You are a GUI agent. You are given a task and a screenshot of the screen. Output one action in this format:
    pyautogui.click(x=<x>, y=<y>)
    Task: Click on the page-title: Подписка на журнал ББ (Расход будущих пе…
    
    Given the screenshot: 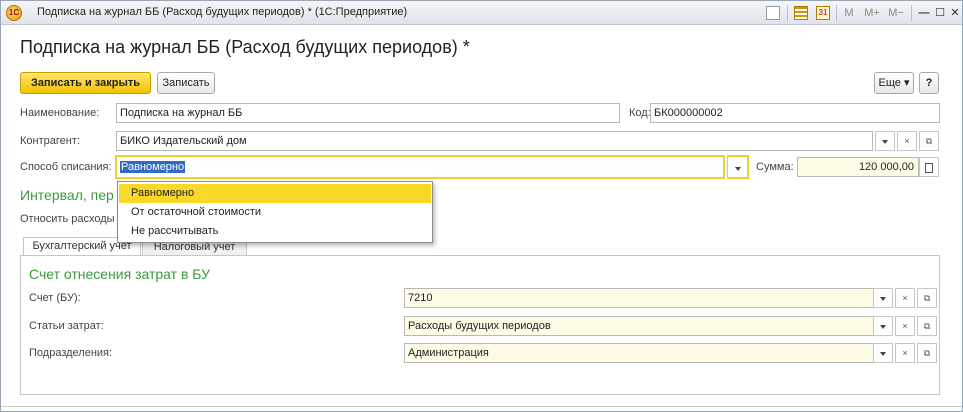 What is the action you would take?
    pyautogui.click(x=245, y=47)
    